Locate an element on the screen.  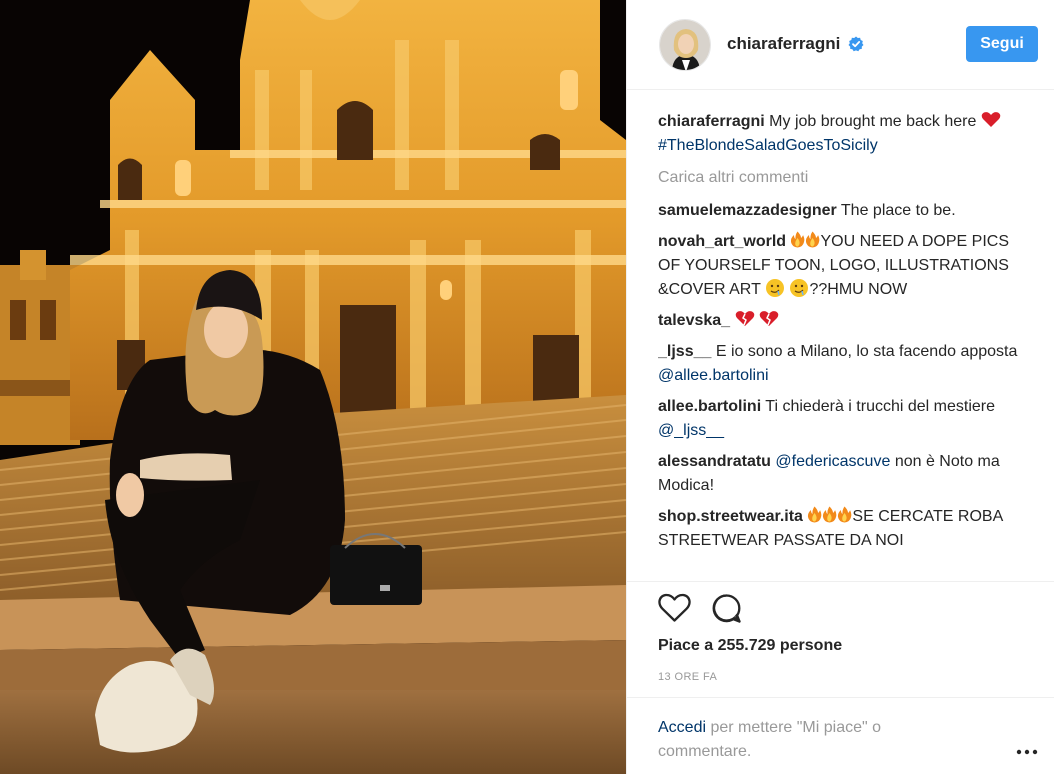
login-divider is located at coordinates (840, 697).